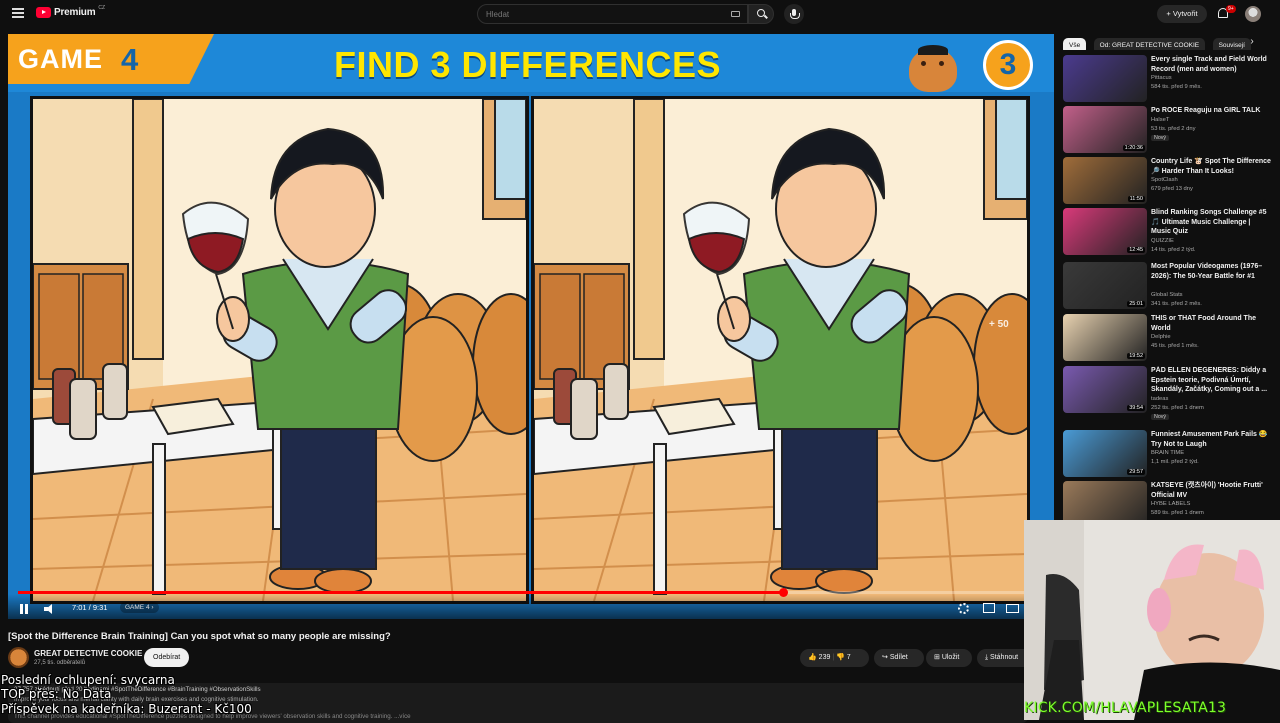 Image resolution: width=1280 pixels, height=723 pixels. What do you see at coordinates (824, 657) in the screenshot?
I see `like-count: 239` at bounding box center [824, 657].